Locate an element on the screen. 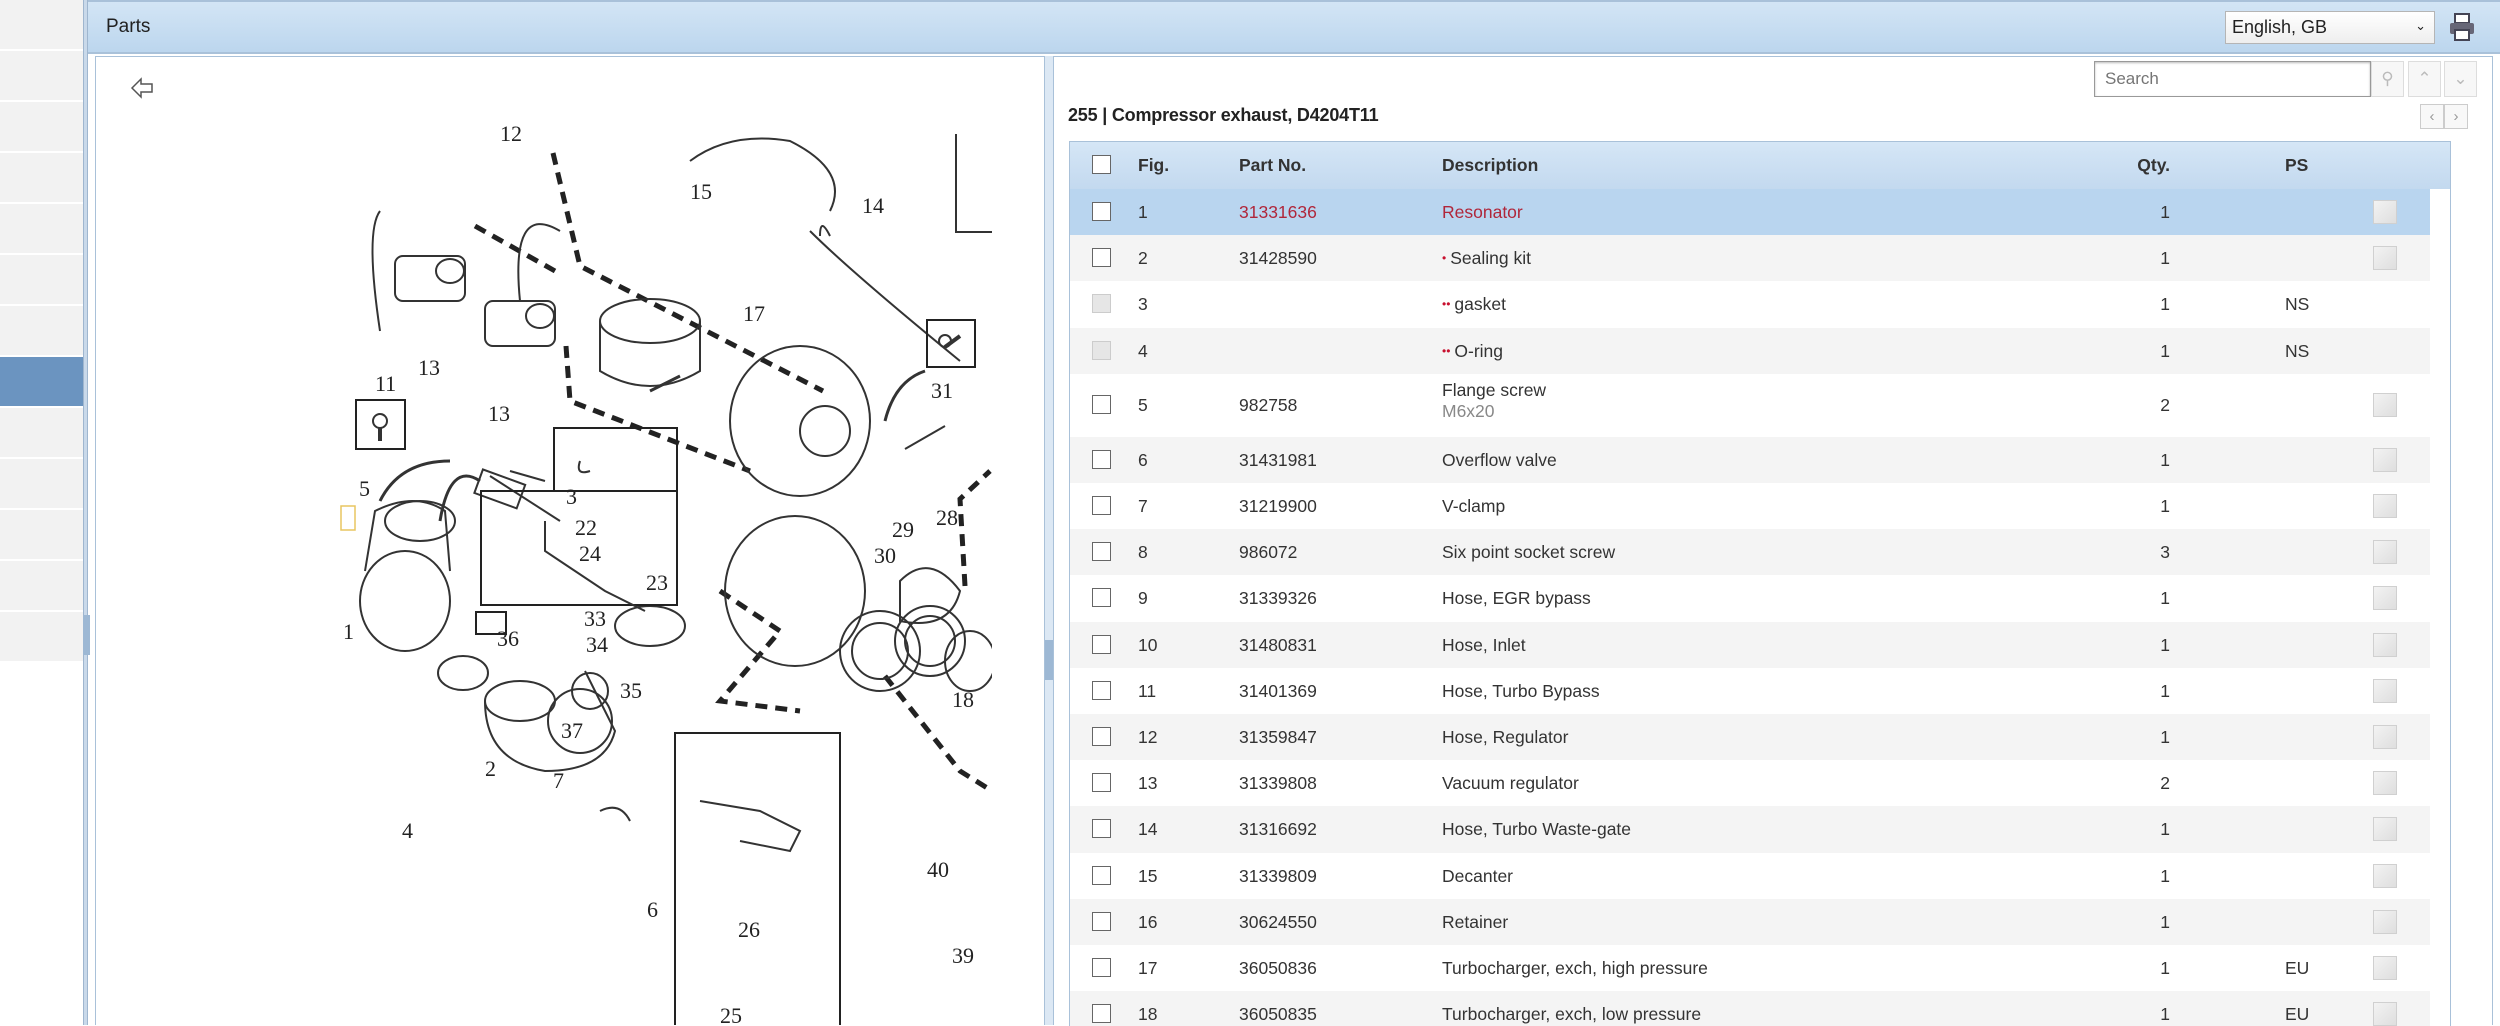 The image size is (2500, 1026). callout: 11 is located at coordinates (385, 383).